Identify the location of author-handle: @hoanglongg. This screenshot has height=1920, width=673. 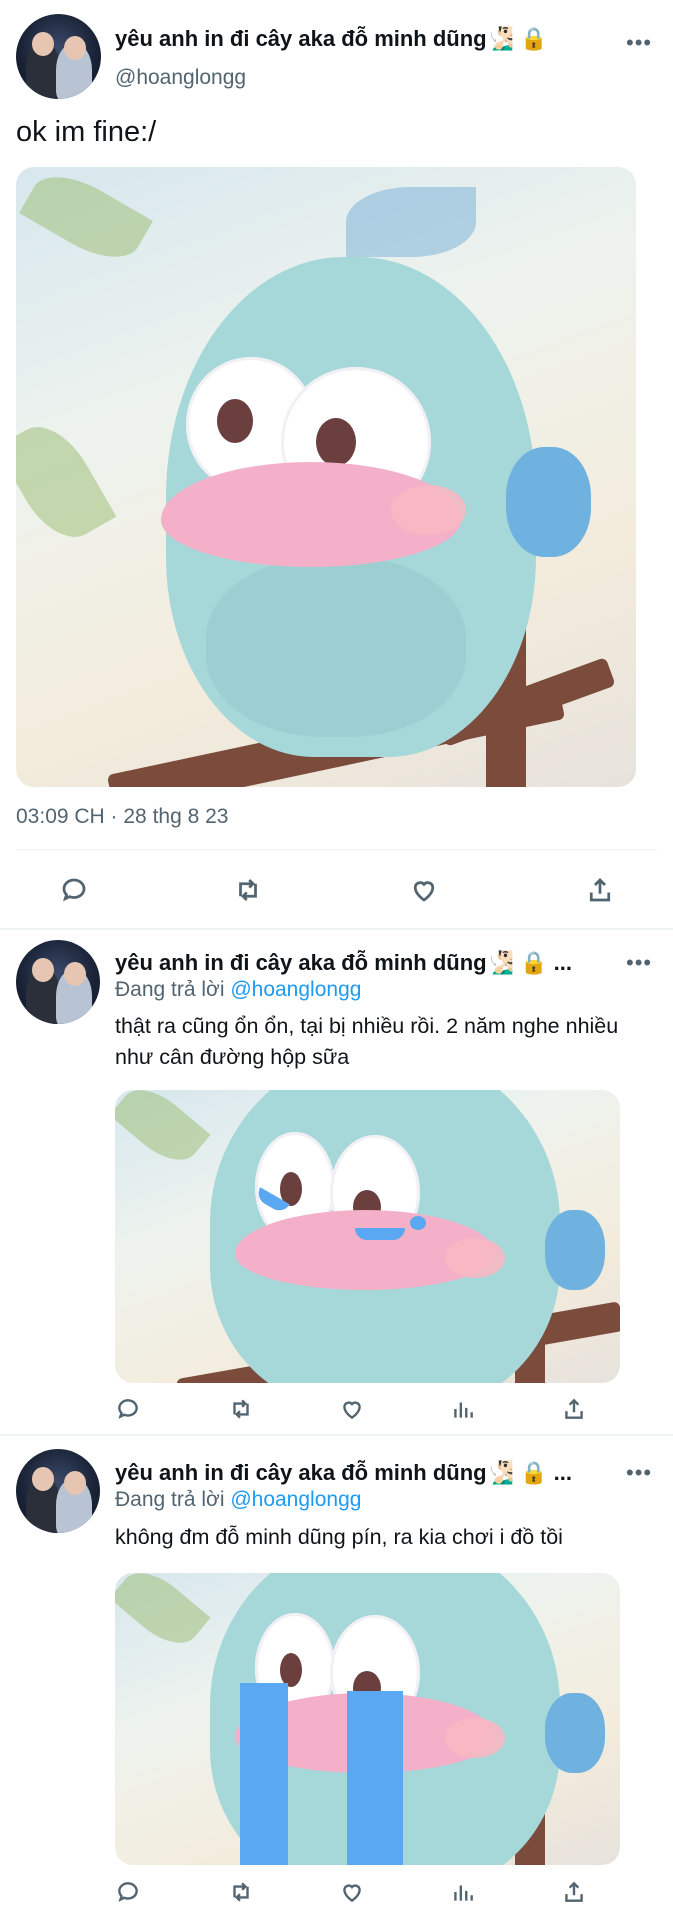
(180, 78).